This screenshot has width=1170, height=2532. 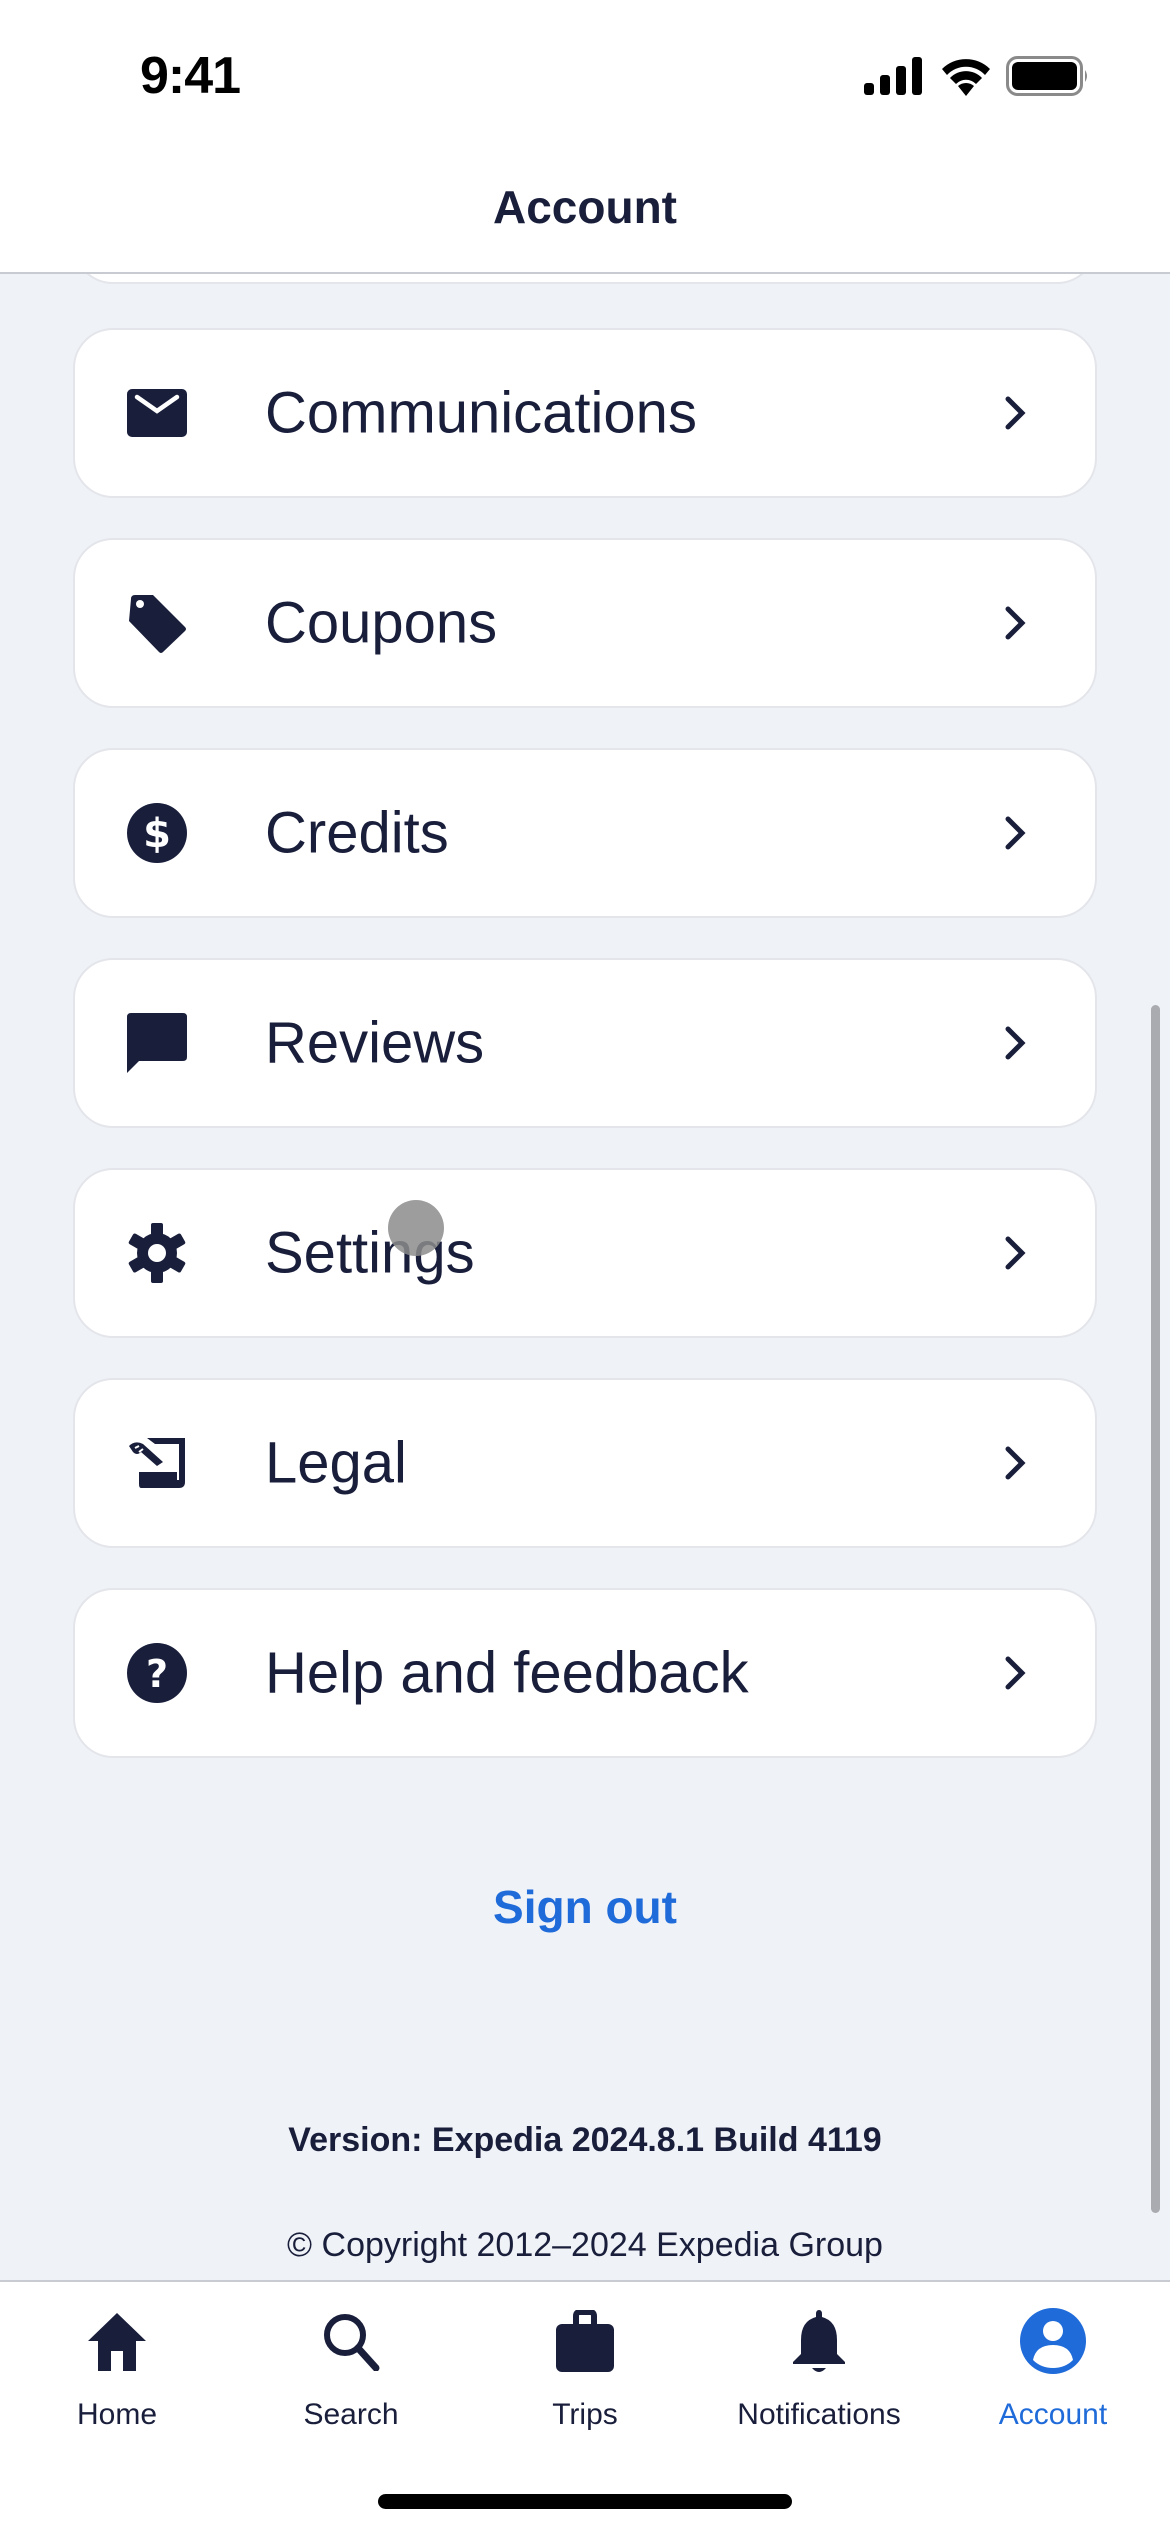 What do you see at coordinates (416, 1228) in the screenshot?
I see `touch-indicator` at bounding box center [416, 1228].